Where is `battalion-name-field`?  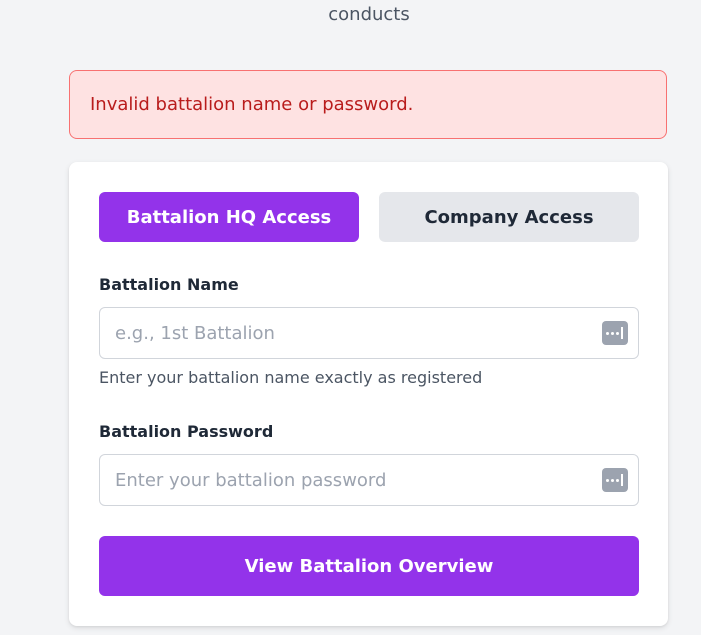
battalion-name-field is located at coordinates (369, 333).